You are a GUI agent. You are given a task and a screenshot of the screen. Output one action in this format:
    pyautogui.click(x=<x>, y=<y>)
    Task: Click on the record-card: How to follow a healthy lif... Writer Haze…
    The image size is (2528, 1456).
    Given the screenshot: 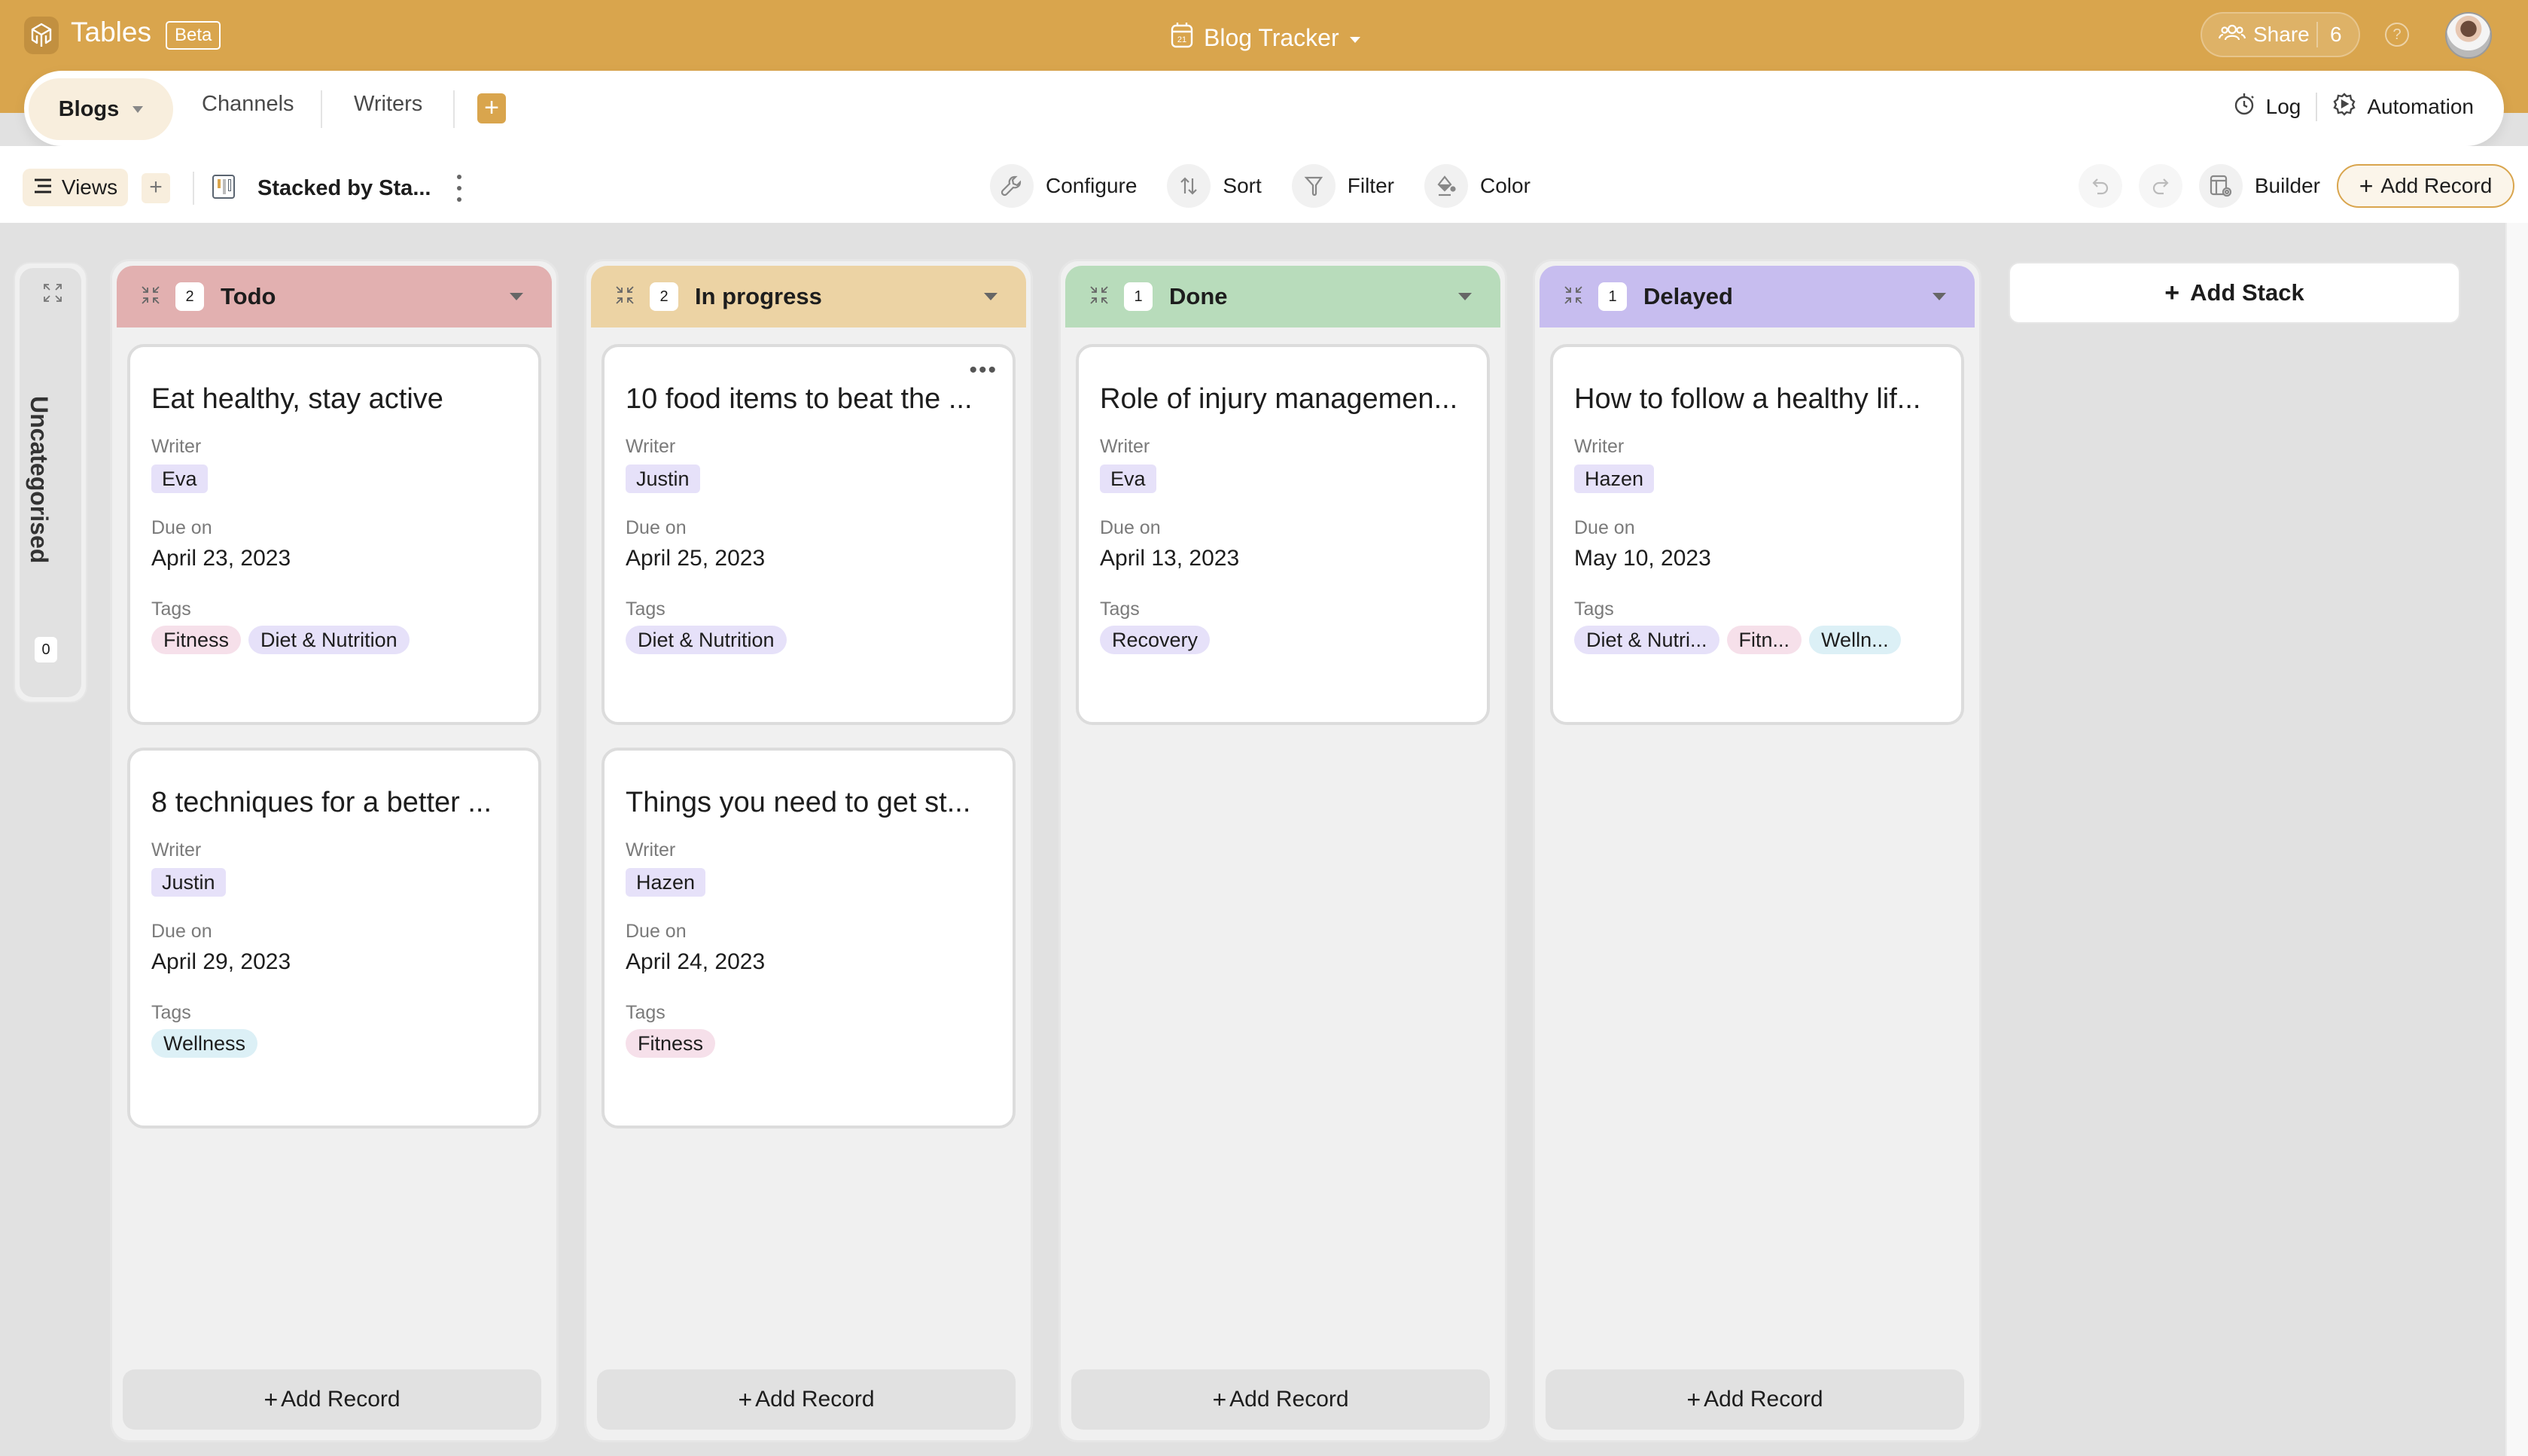 What is the action you would take?
    pyautogui.click(x=1757, y=534)
    